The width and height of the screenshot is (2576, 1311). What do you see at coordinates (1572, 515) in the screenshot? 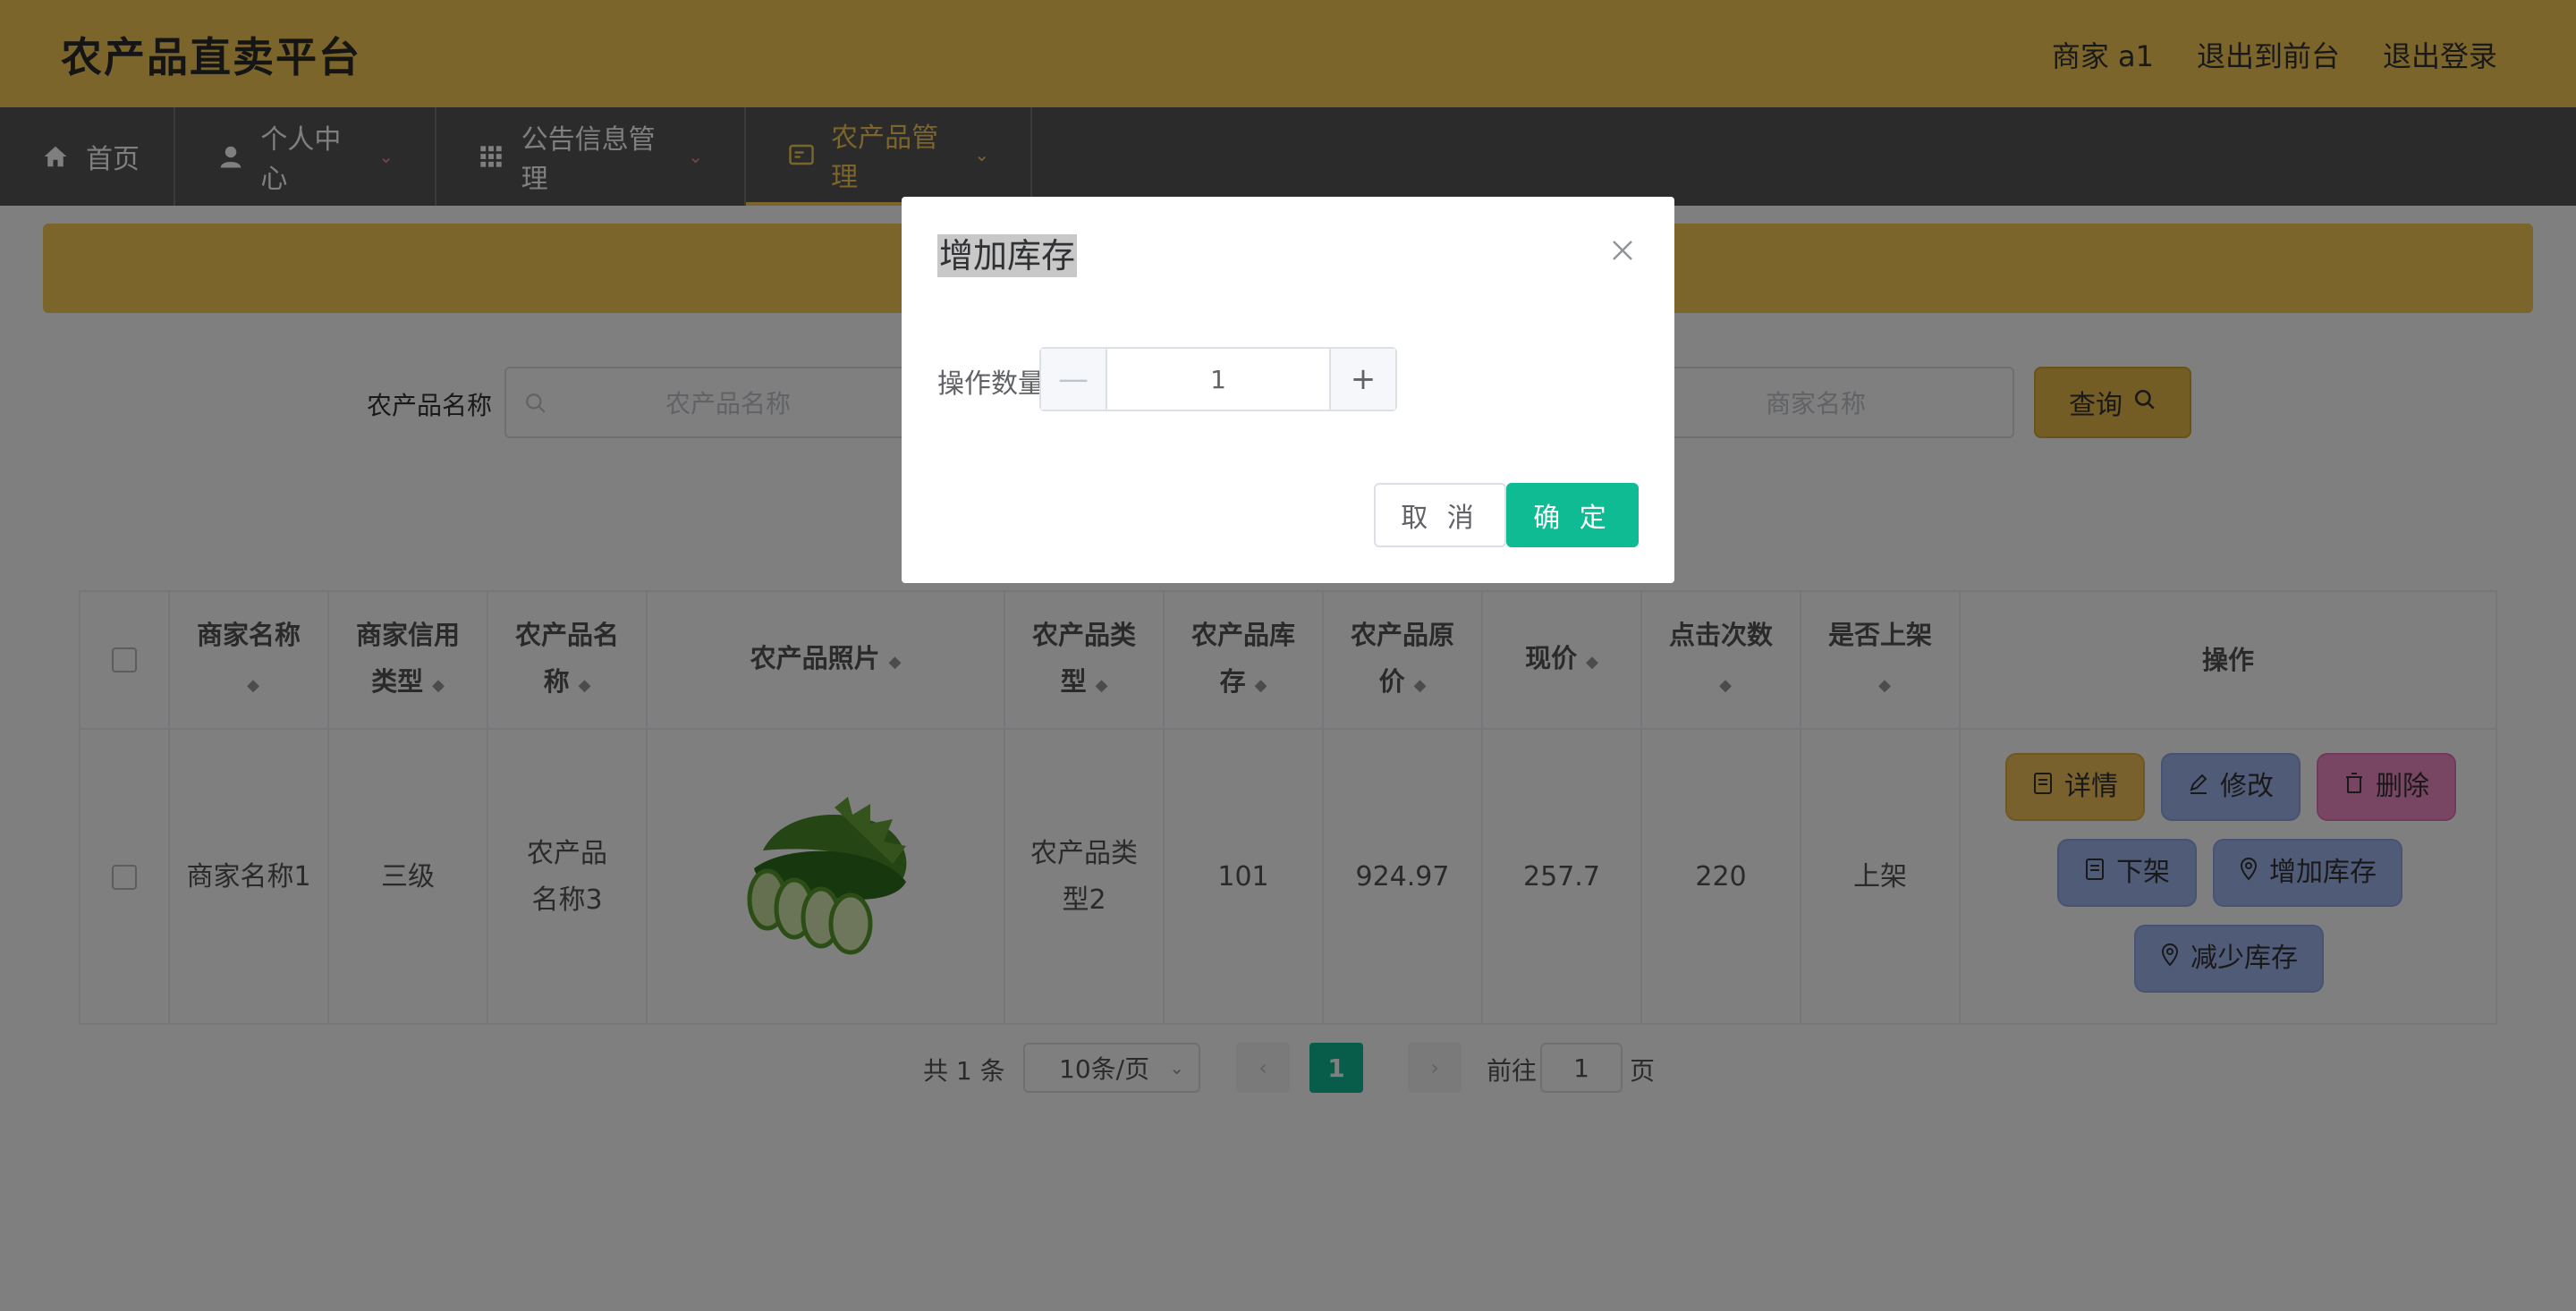
I see `confirm-button: 确 定` at bounding box center [1572, 515].